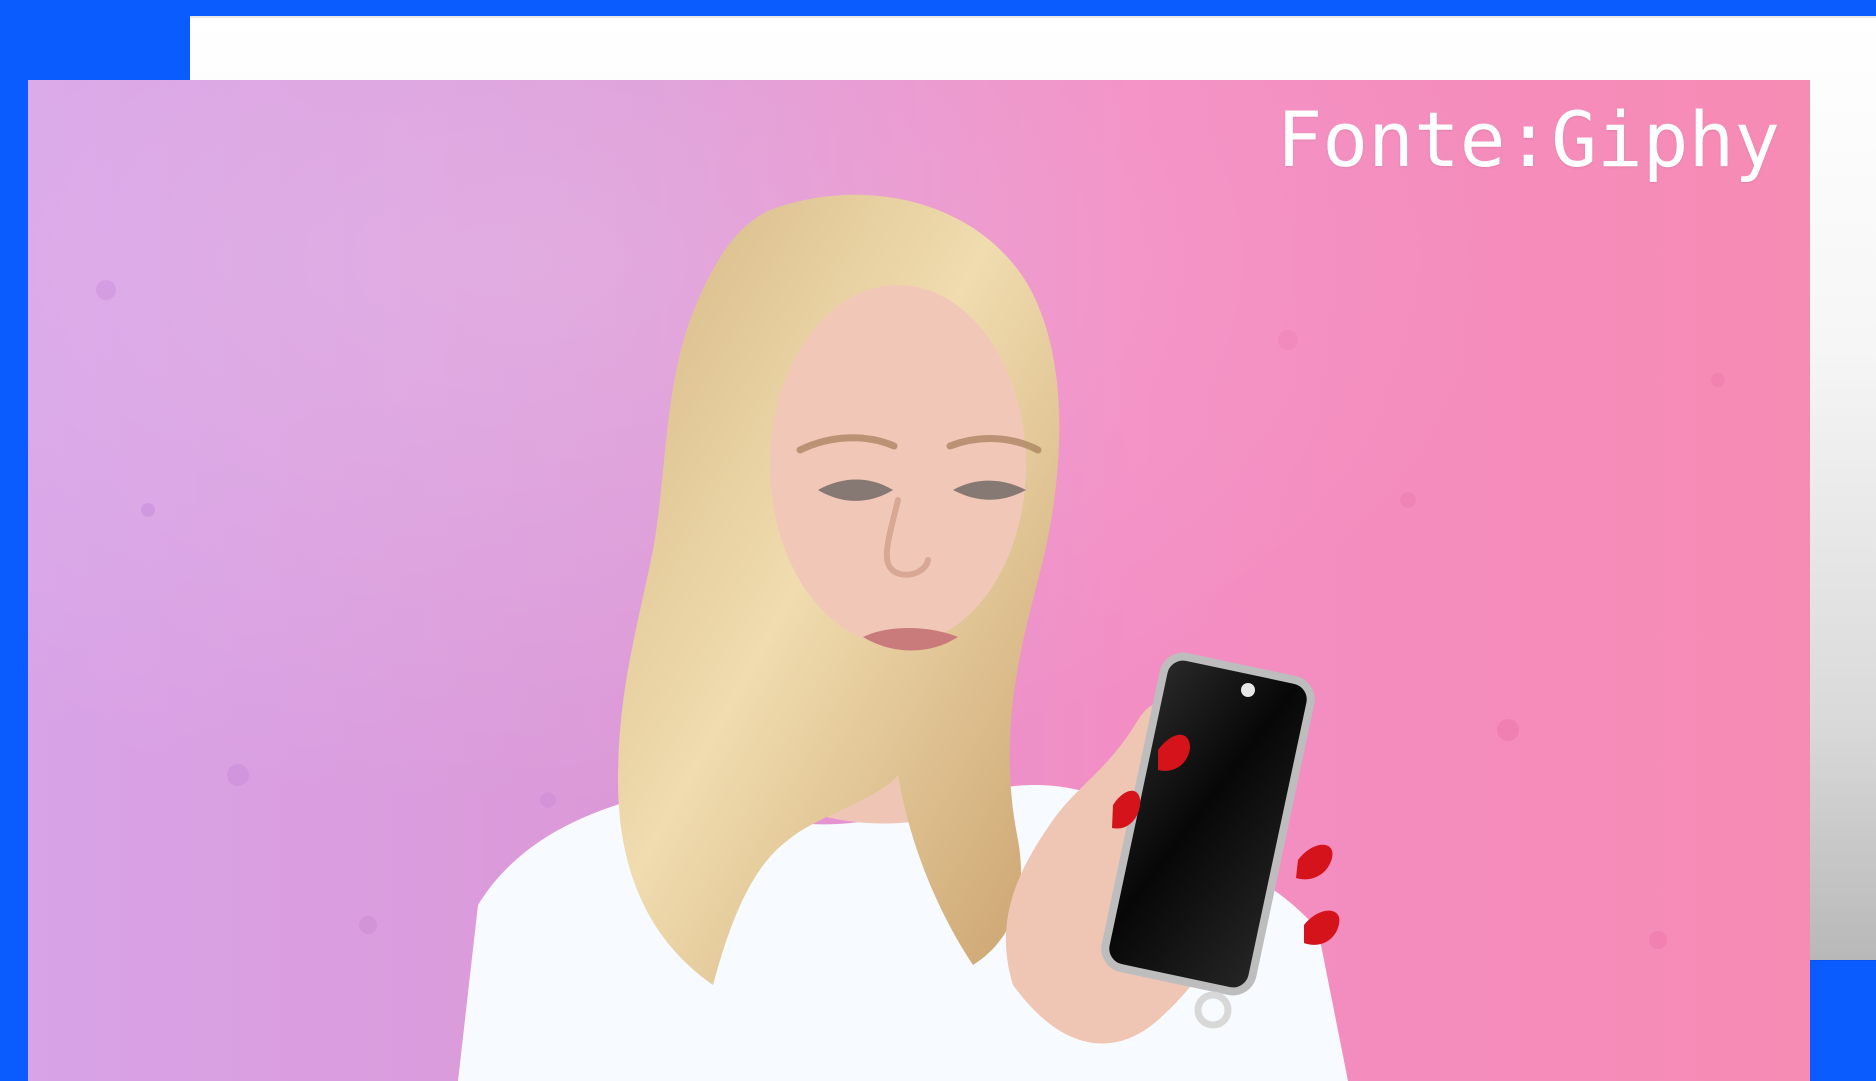 The width and height of the screenshot is (1876, 1081). Describe the element at coordinates (1033, 17) in the screenshot. I see `back-card-top-line` at that location.